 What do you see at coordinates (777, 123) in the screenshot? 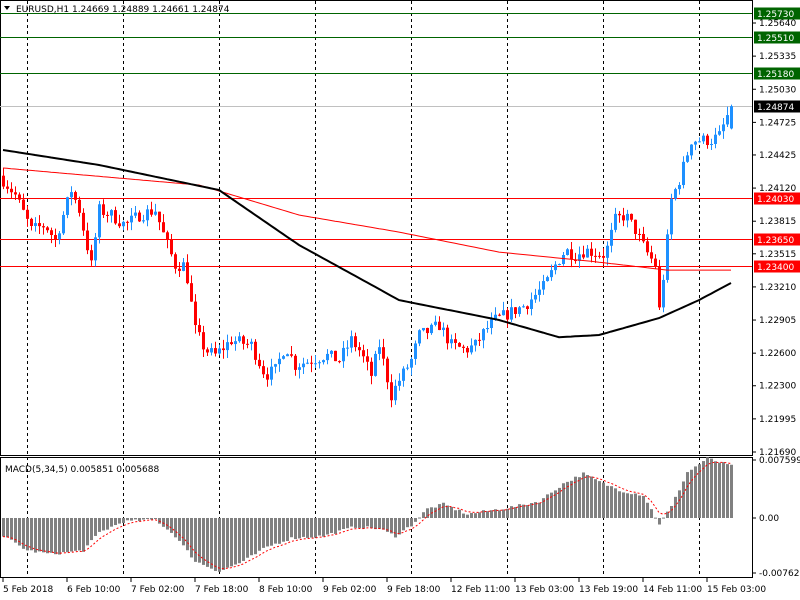
I see `price-tick-label: 1.24725` at bounding box center [777, 123].